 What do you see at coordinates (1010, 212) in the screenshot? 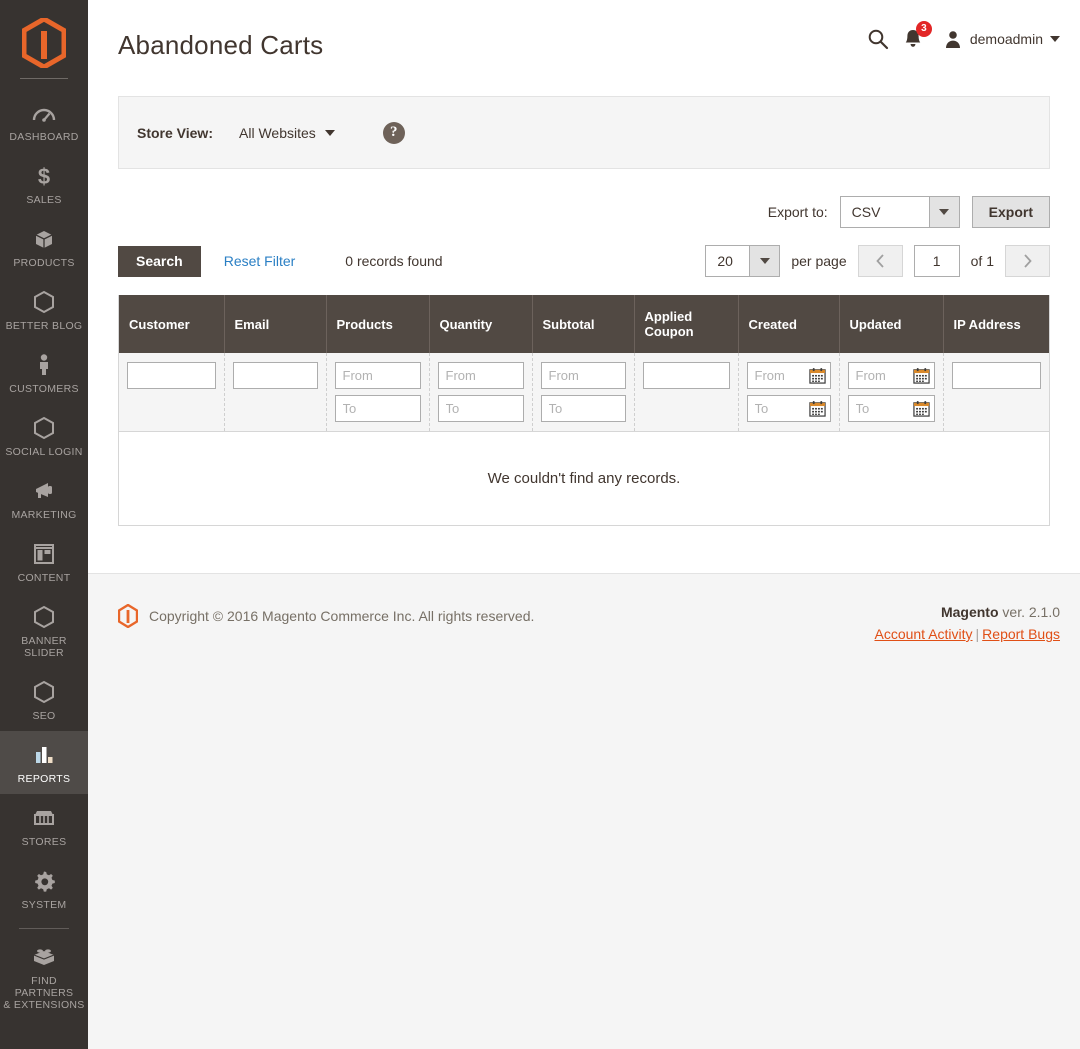
I see `export-button: Export` at bounding box center [1010, 212].